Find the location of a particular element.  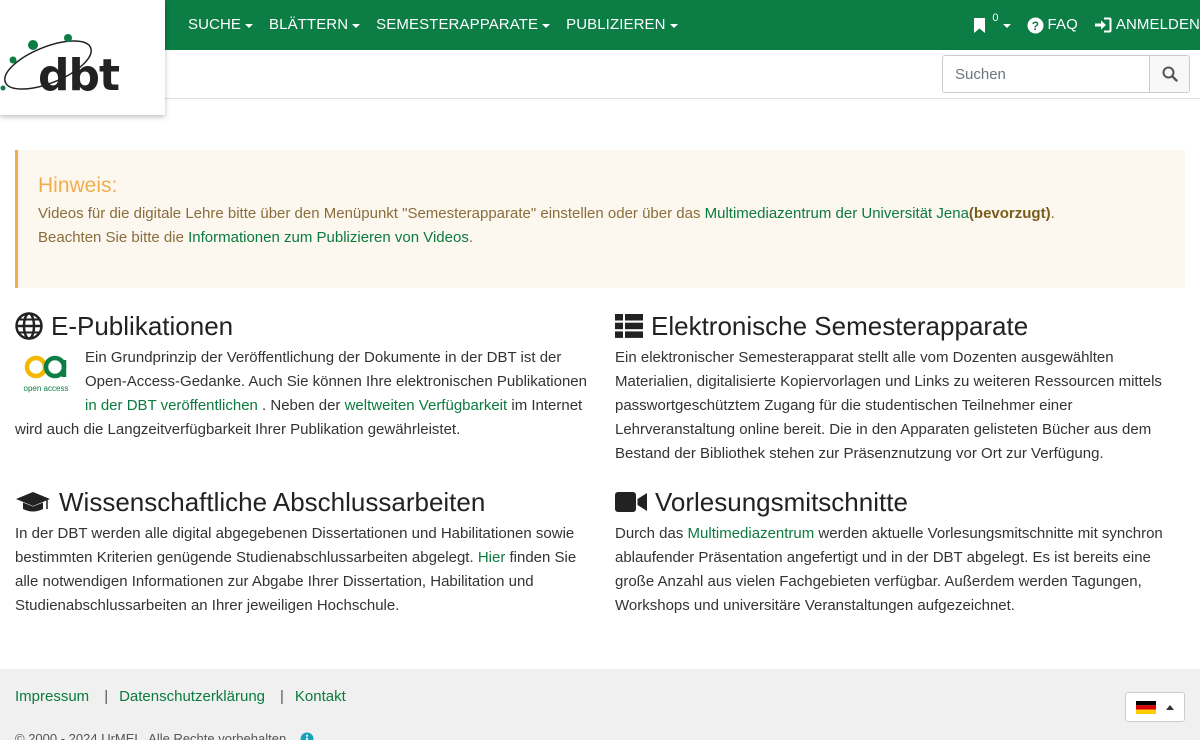

sign-in-icon is located at coordinates (1103, 25).